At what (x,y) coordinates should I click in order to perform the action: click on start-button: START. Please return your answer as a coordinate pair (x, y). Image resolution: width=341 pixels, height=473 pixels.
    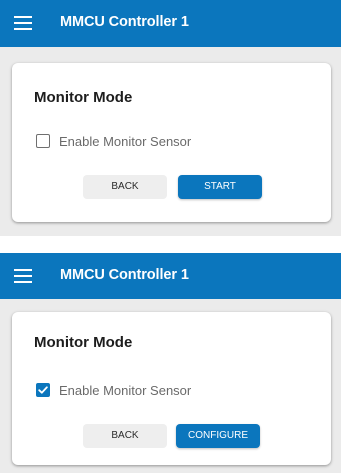
    Looking at the image, I should click on (220, 187).